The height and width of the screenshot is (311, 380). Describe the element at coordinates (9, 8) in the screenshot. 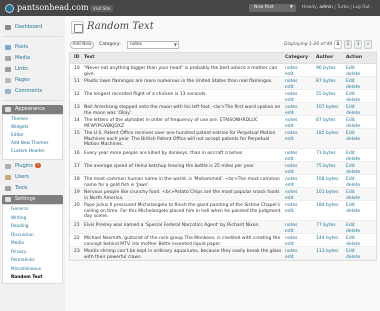

I see `wordpress-logo-icon` at that location.